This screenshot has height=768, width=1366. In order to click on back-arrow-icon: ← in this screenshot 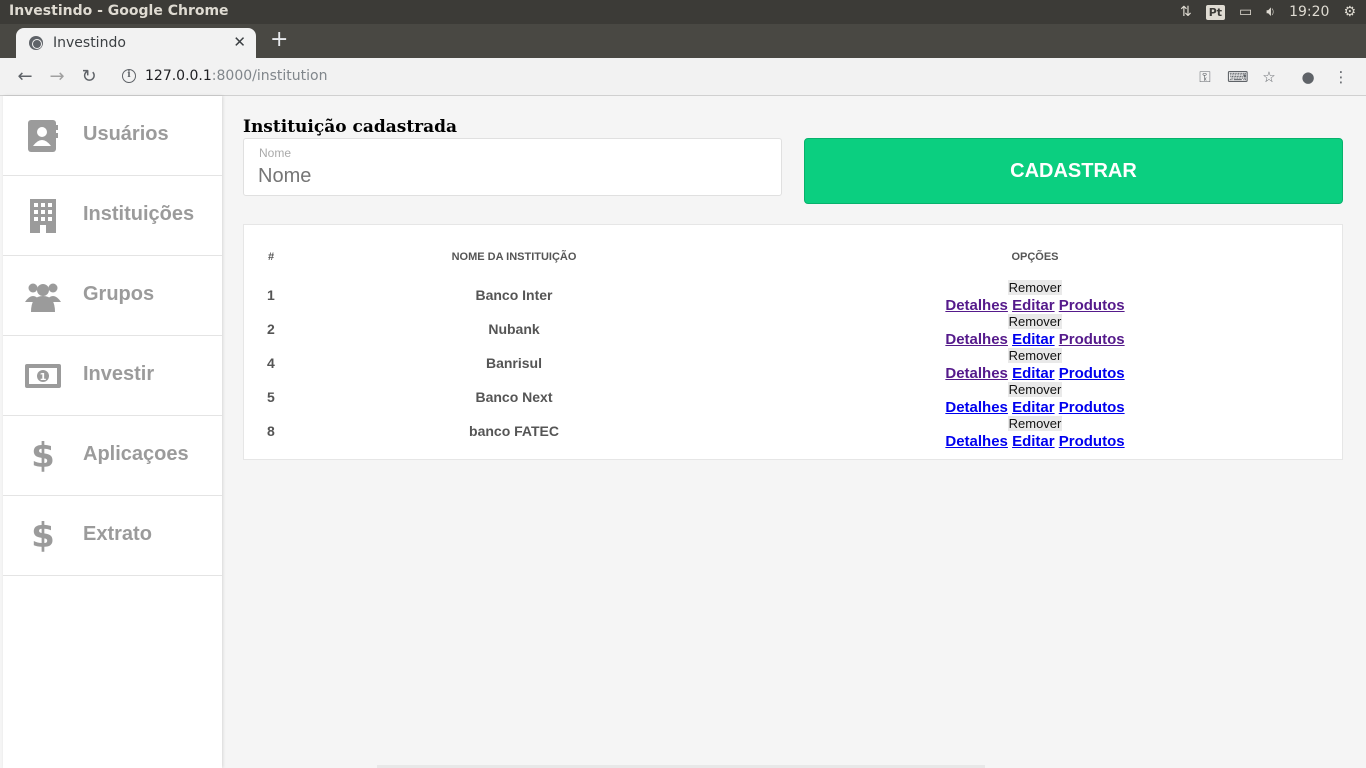, I will do `click(25, 77)`.